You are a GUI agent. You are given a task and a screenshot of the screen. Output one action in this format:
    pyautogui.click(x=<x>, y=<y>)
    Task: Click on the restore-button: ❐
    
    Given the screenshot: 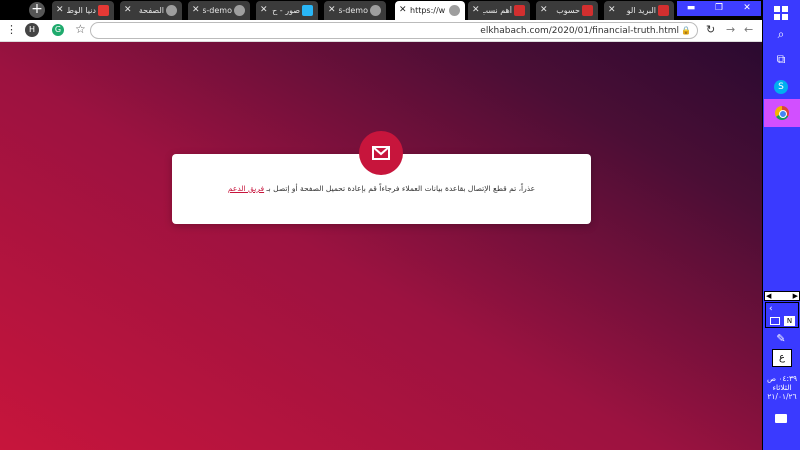 What is the action you would take?
    pyautogui.click(x=719, y=8)
    